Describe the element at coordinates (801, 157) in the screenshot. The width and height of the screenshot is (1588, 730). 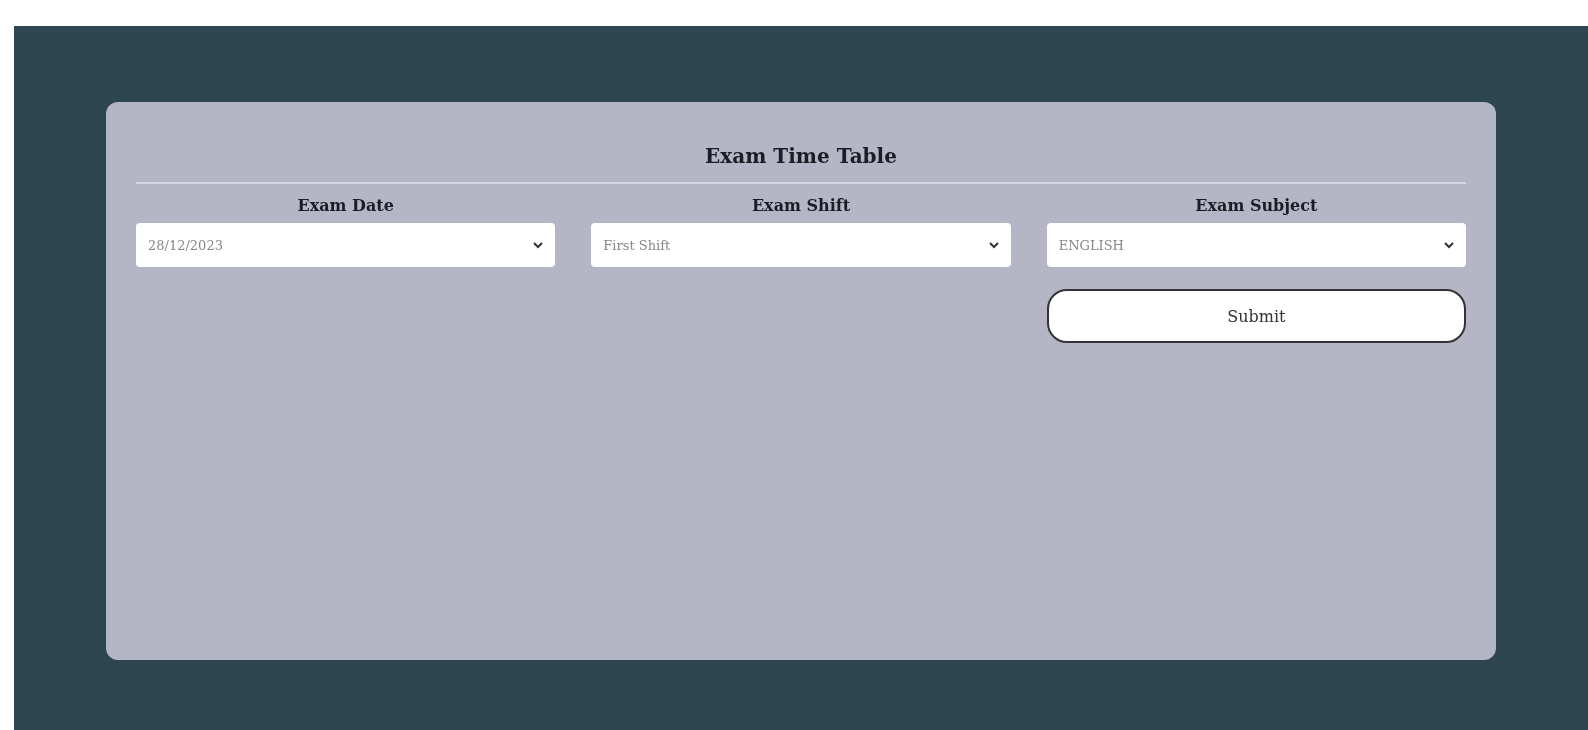
I see `card-title: Exam Time Table` at that location.